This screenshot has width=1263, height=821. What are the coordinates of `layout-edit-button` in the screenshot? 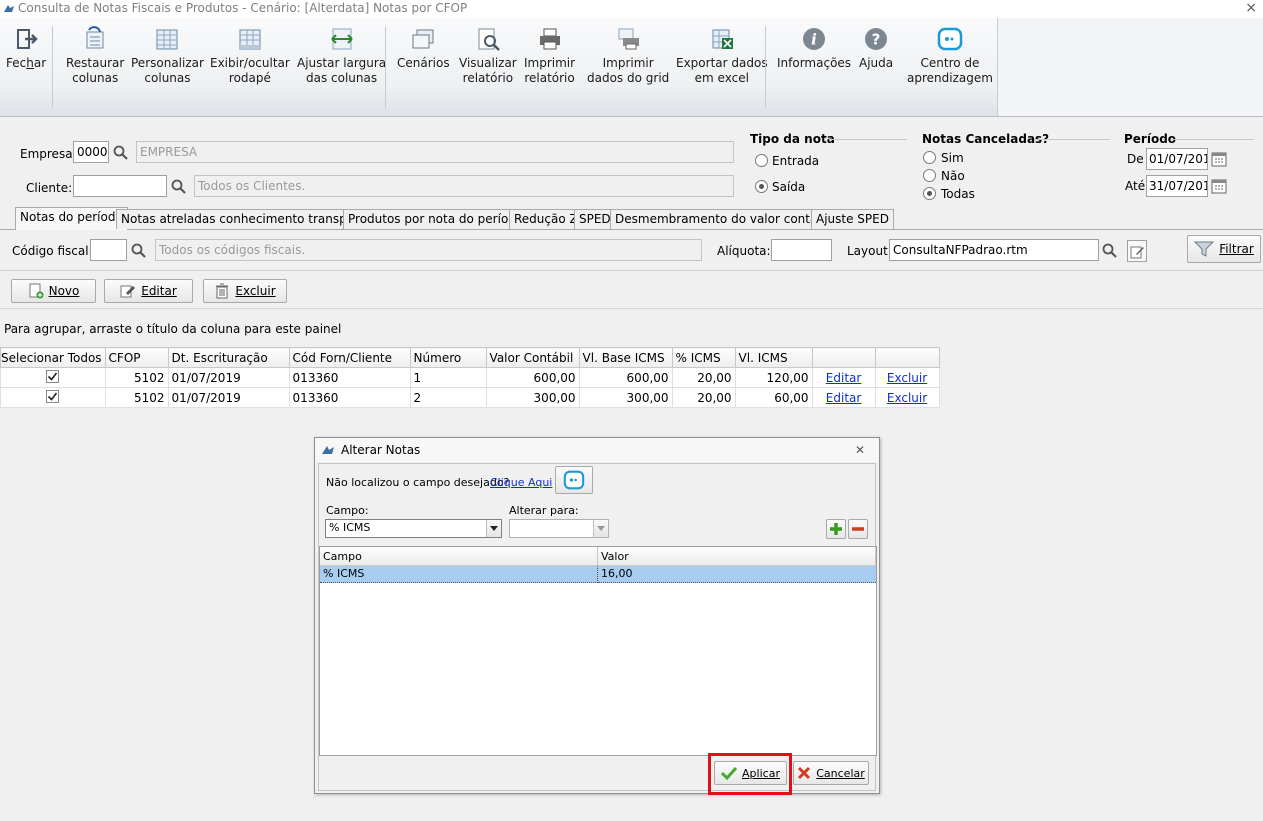 It's located at (1137, 251).